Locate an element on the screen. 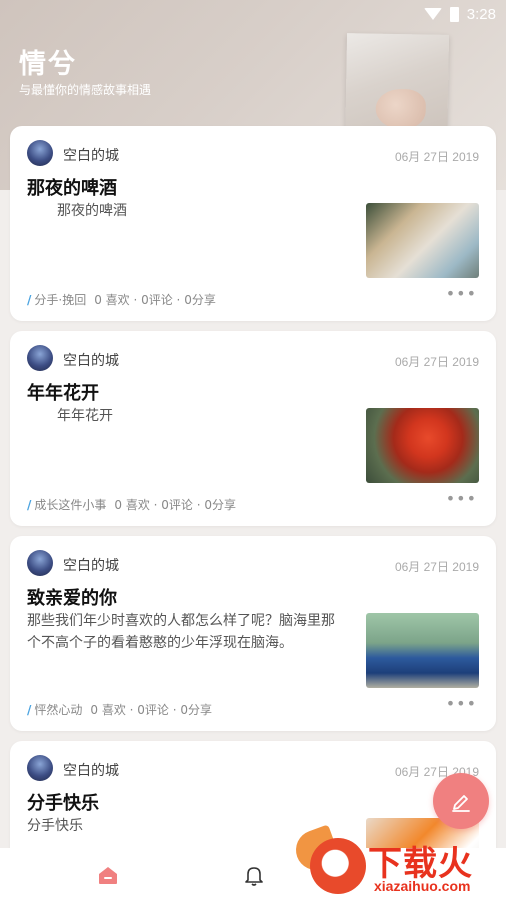 The width and height of the screenshot is (506, 900). post-title: 分手快乐 is located at coordinates (63, 802).